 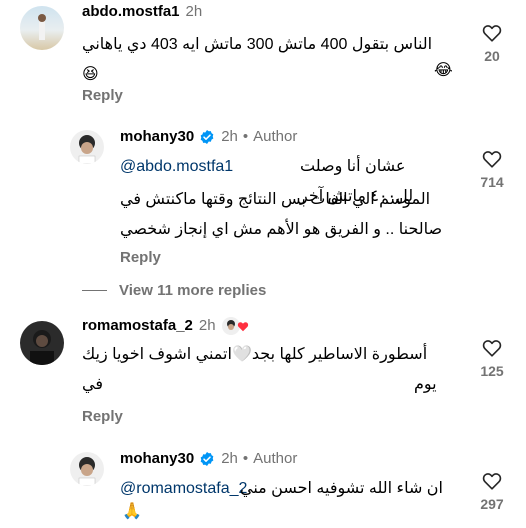 I want to click on heart-filled-icon, so click(x=242, y=326).